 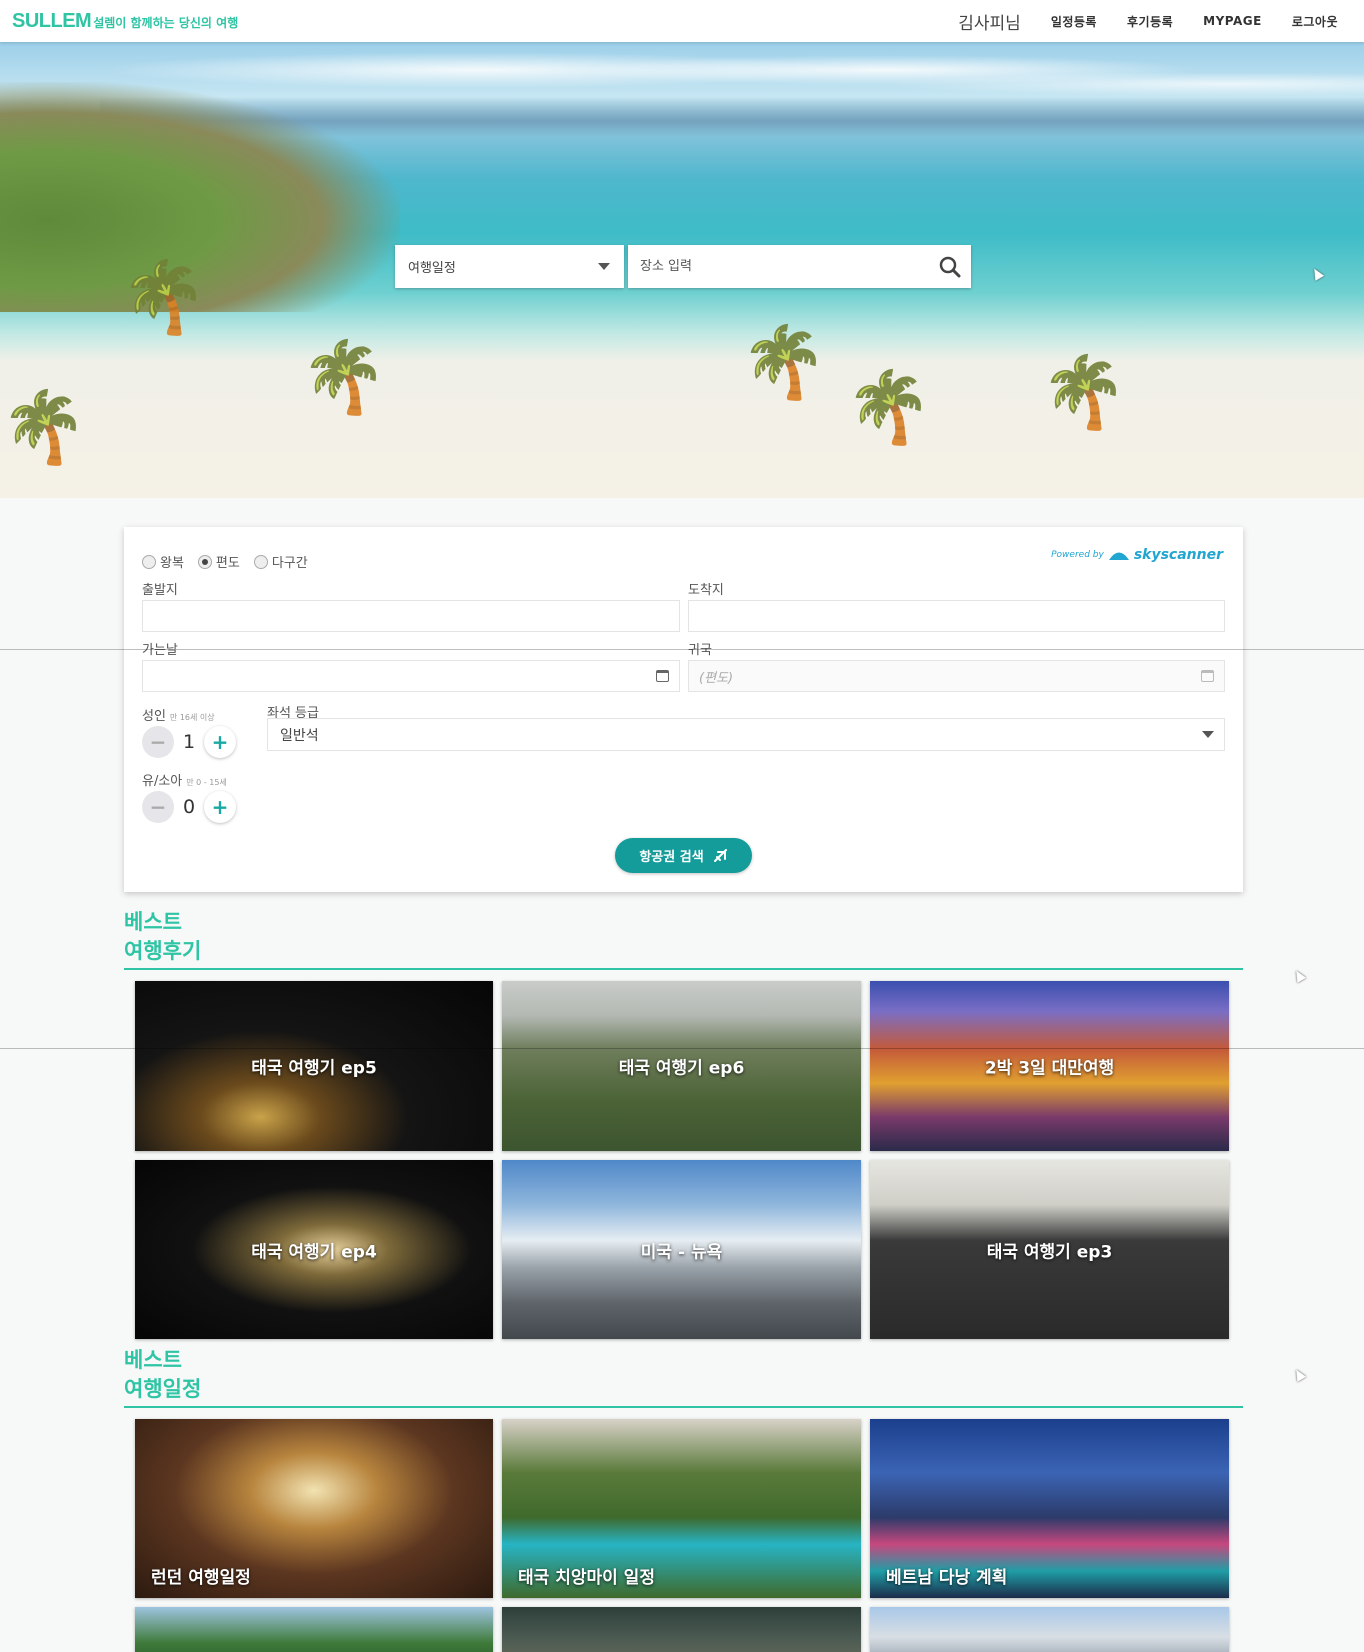 I want to click on adult-age-hint: 만 16세 이상, so click(x=192, y=717).